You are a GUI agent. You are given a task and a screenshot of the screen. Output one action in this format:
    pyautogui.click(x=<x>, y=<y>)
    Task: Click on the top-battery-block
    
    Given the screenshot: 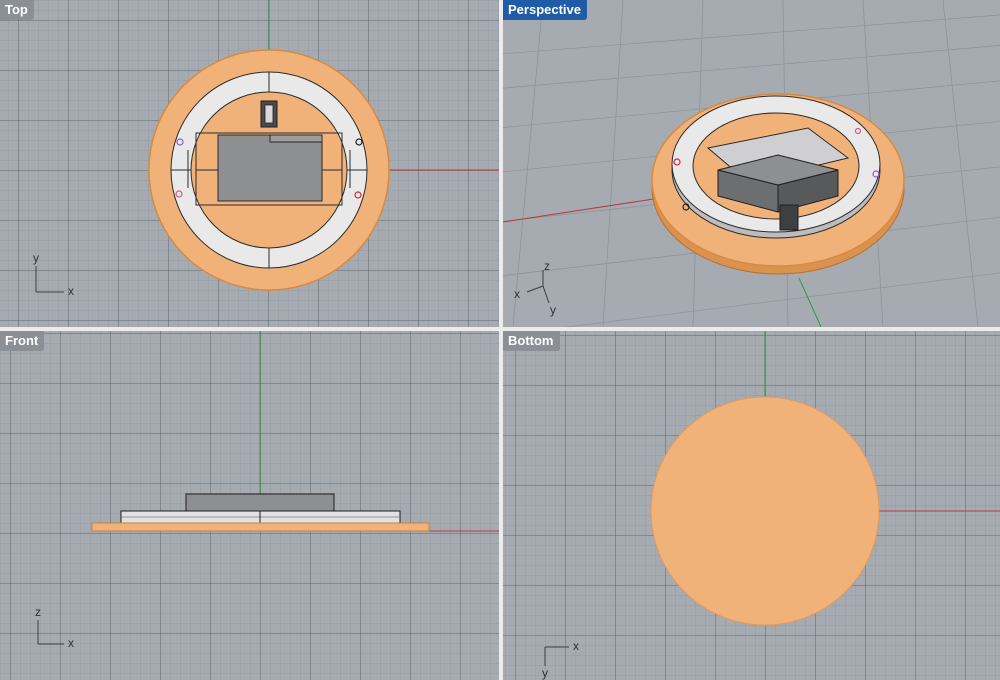 What is the action you would take?
    pyautogui.click(x=270, y=168)
    